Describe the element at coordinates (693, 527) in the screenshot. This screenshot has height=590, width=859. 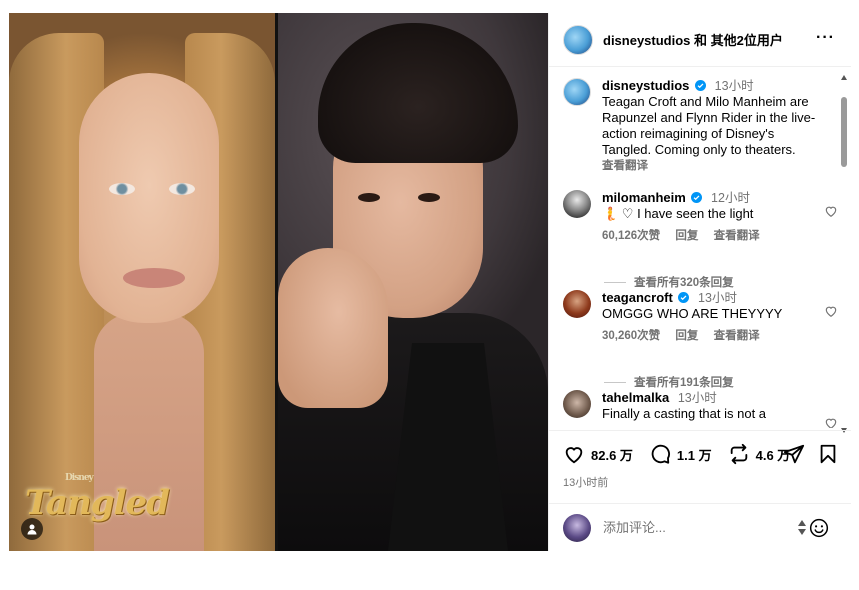
I see `comment-input` at that location.